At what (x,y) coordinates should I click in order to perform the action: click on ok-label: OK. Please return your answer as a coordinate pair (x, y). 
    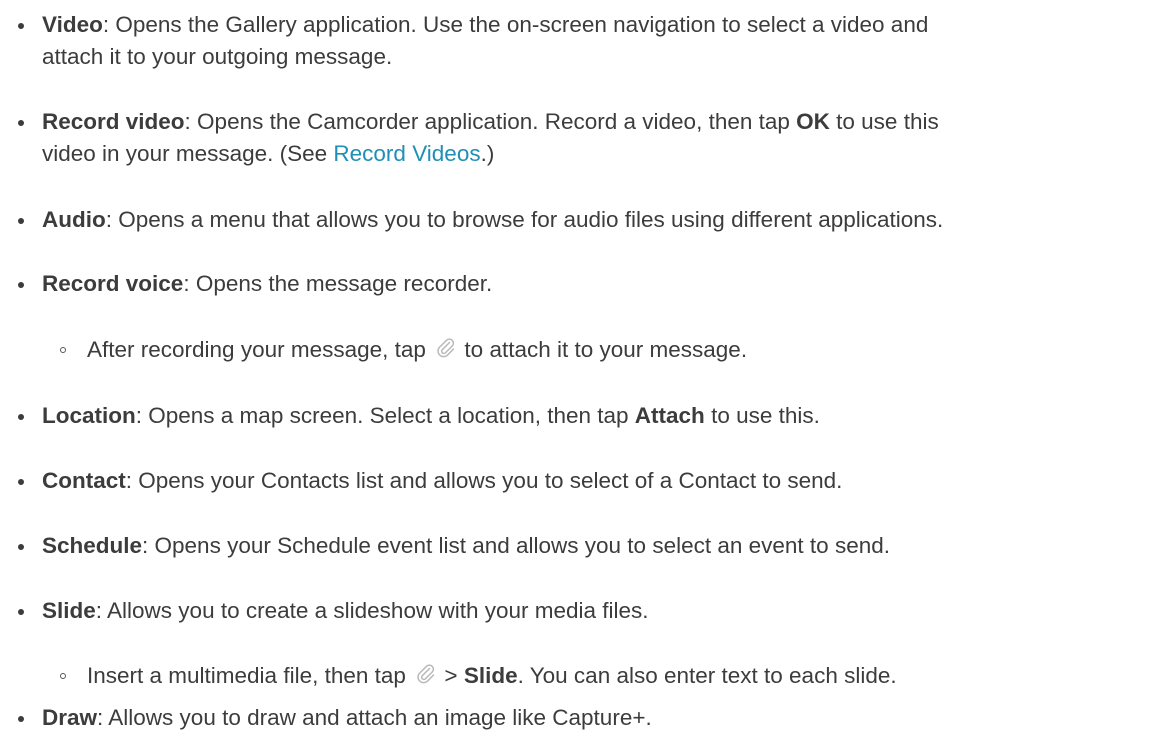
    Looking at the image, I should click on (813, 121).